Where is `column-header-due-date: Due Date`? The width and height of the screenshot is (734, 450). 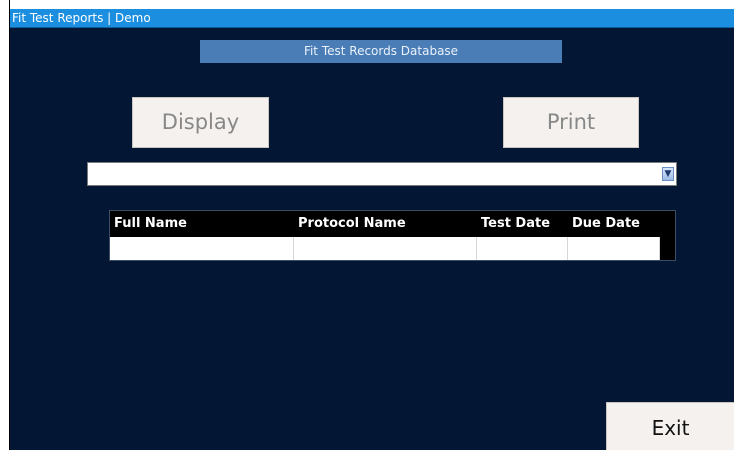 column-header-due-date: Due Date is located at coordinates (614, 224).